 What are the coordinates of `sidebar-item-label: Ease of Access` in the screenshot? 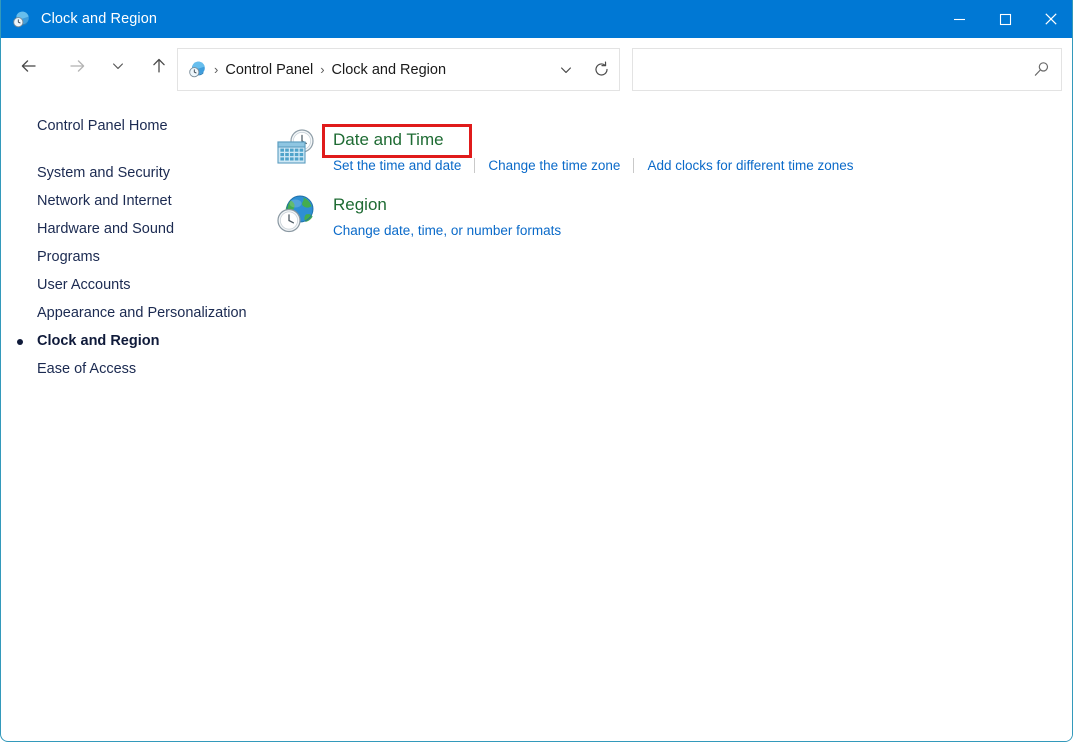 It's located at (87, 369).